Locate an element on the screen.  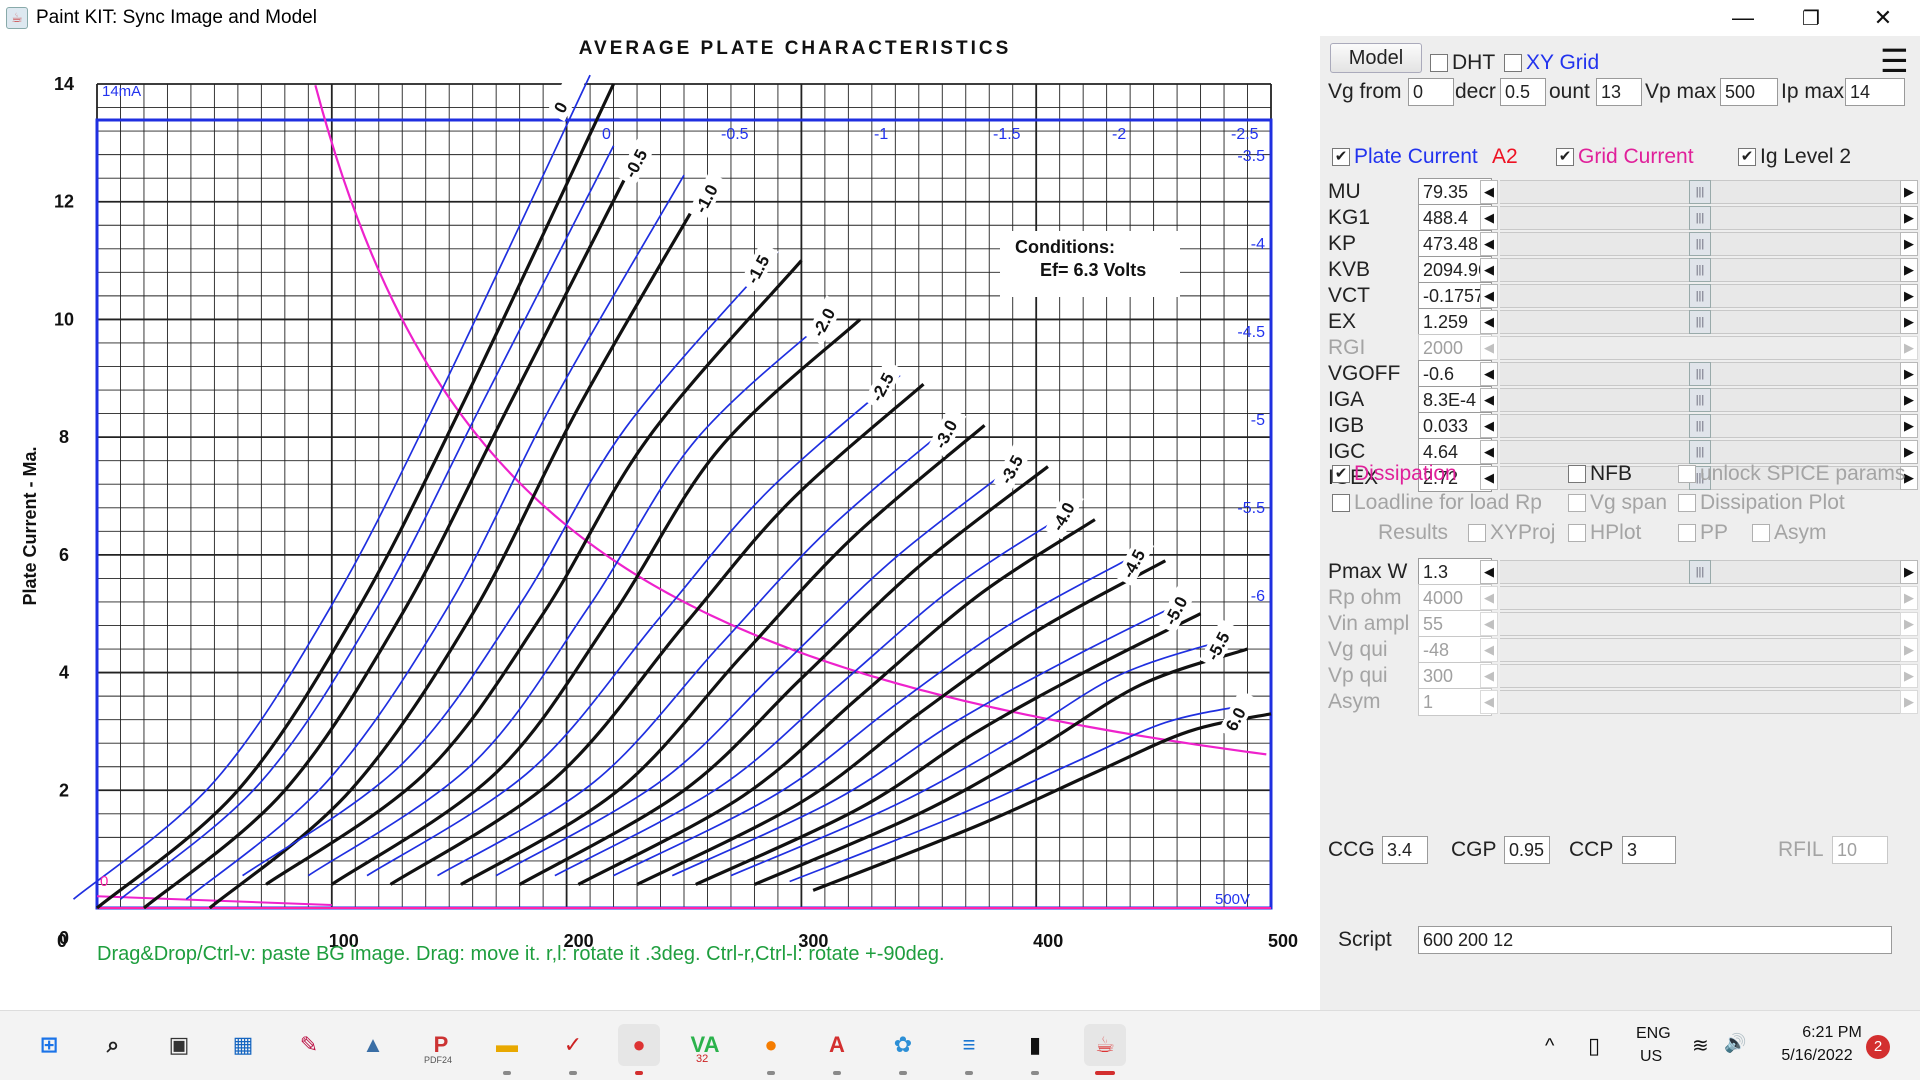
ip-max-input: 14 is located at coordinates (1875, 92).